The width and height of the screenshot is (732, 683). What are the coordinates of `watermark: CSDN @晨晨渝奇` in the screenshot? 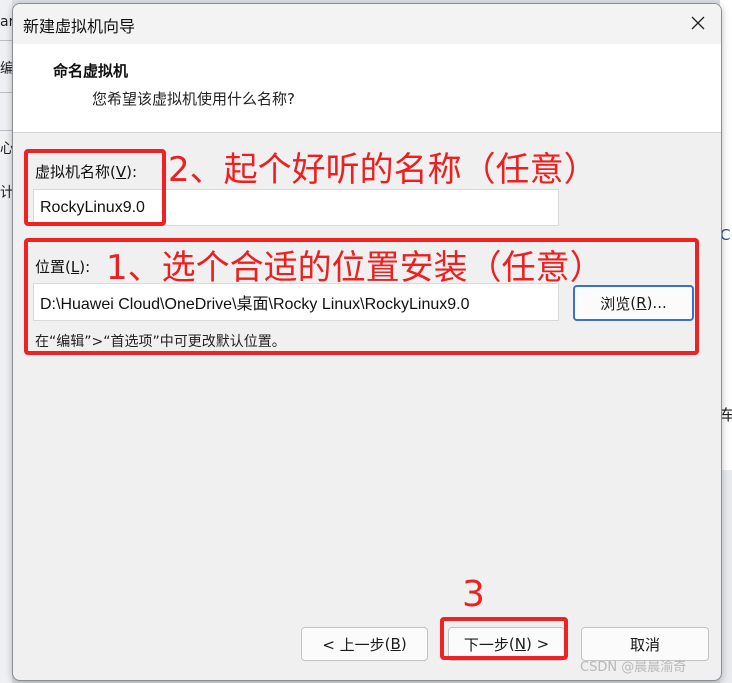 It's located at (633, 667).